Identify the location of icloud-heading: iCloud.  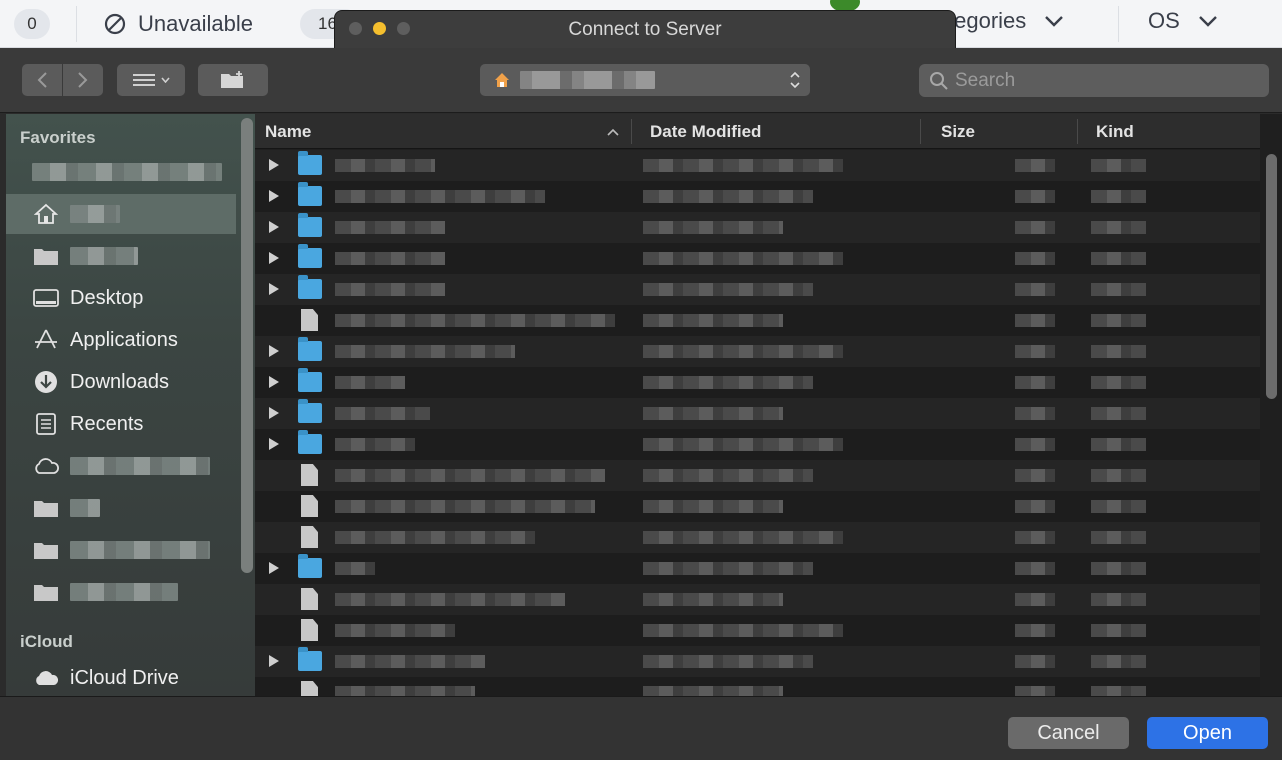
(46, 641).